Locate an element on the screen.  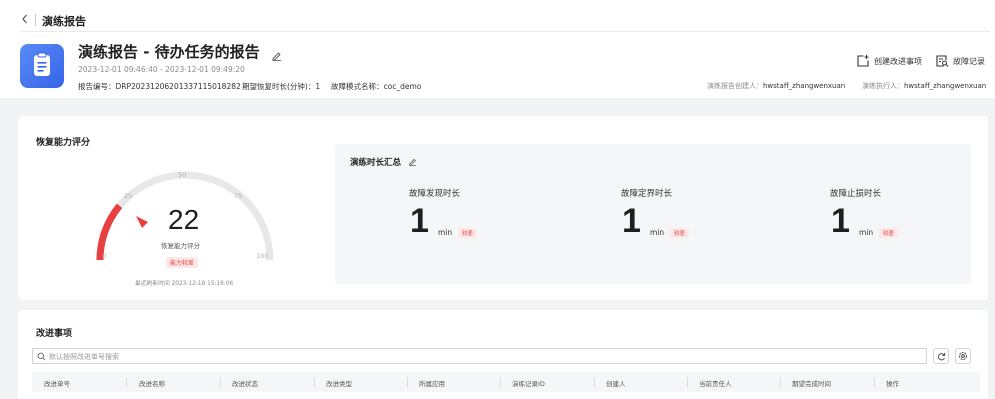
recovery-score: 22 is located at coordinates (184, 219).